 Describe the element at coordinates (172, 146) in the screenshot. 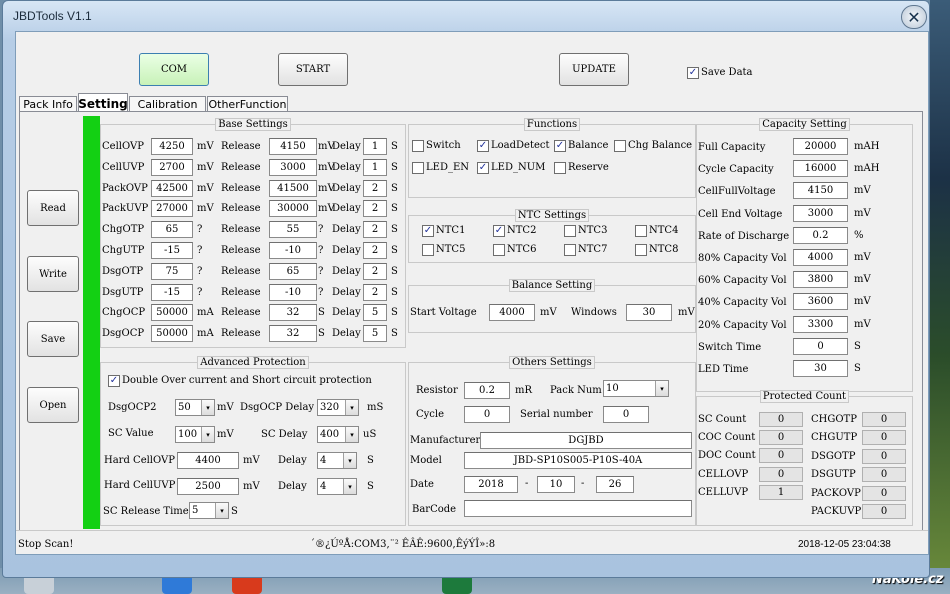

I see `base-value-input: 4250` at that location.